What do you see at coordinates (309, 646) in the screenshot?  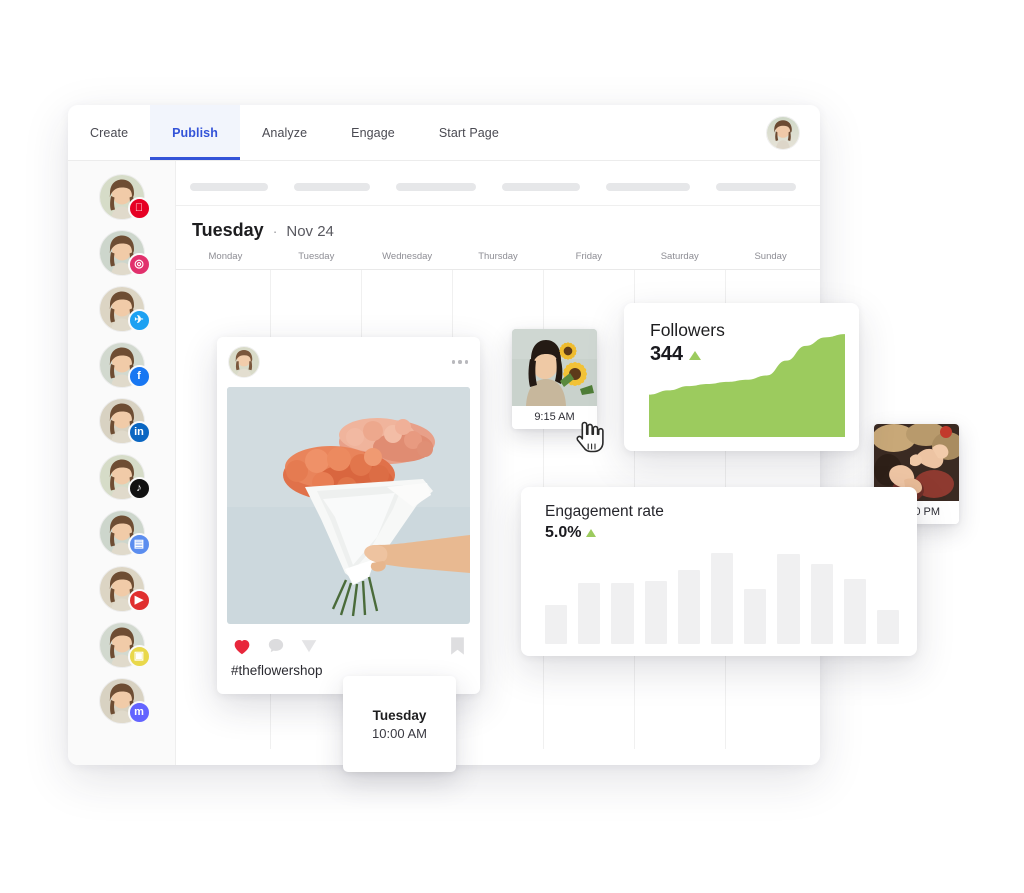 I see `share-icon` at bounding box center [309, 646].